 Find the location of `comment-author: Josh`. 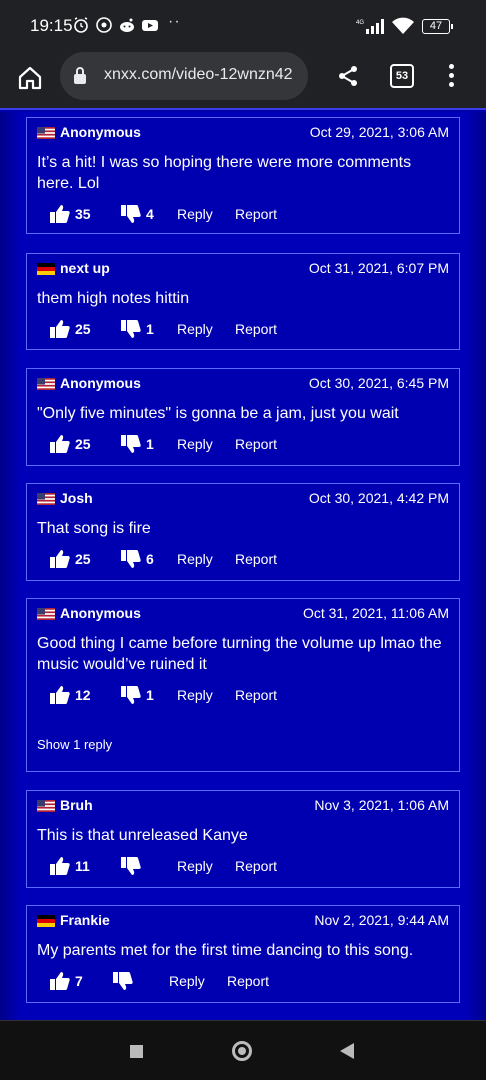

comment-author: Josh is located at coordinates (76, 498).